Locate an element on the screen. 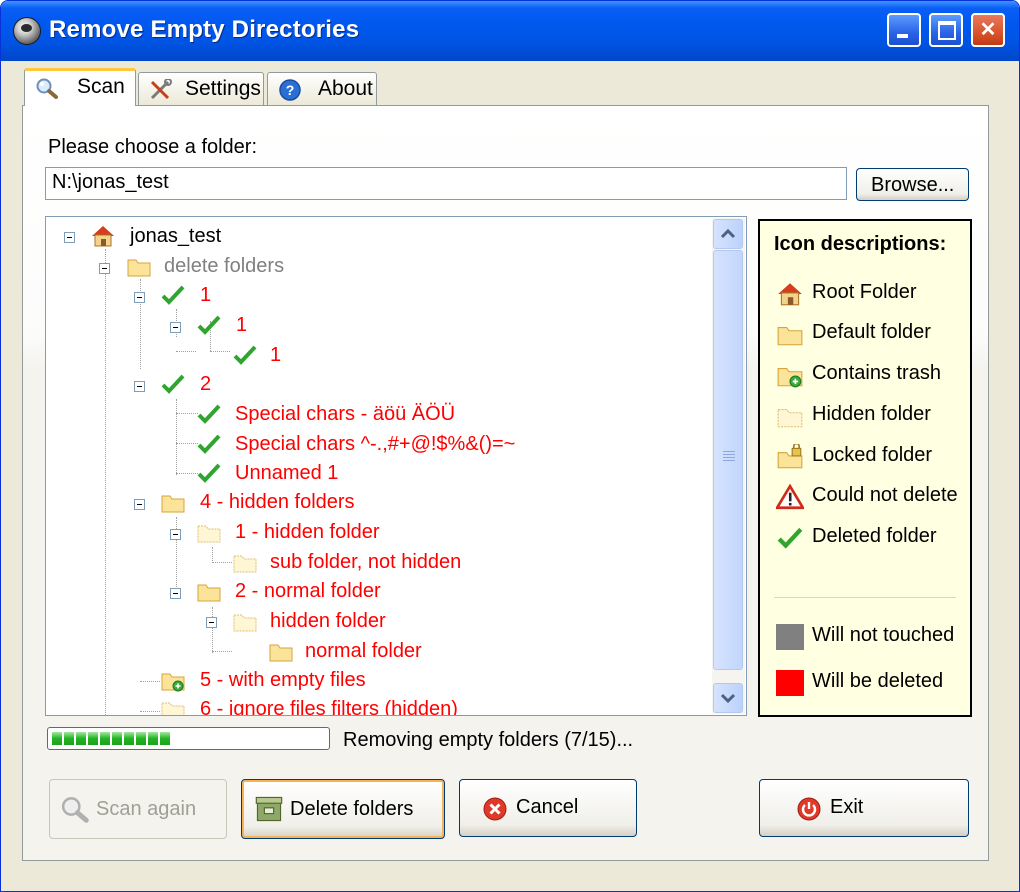 This screenshot has height=892, width=1020. tree-label: jonas_test is located at coordinates (176, 236).